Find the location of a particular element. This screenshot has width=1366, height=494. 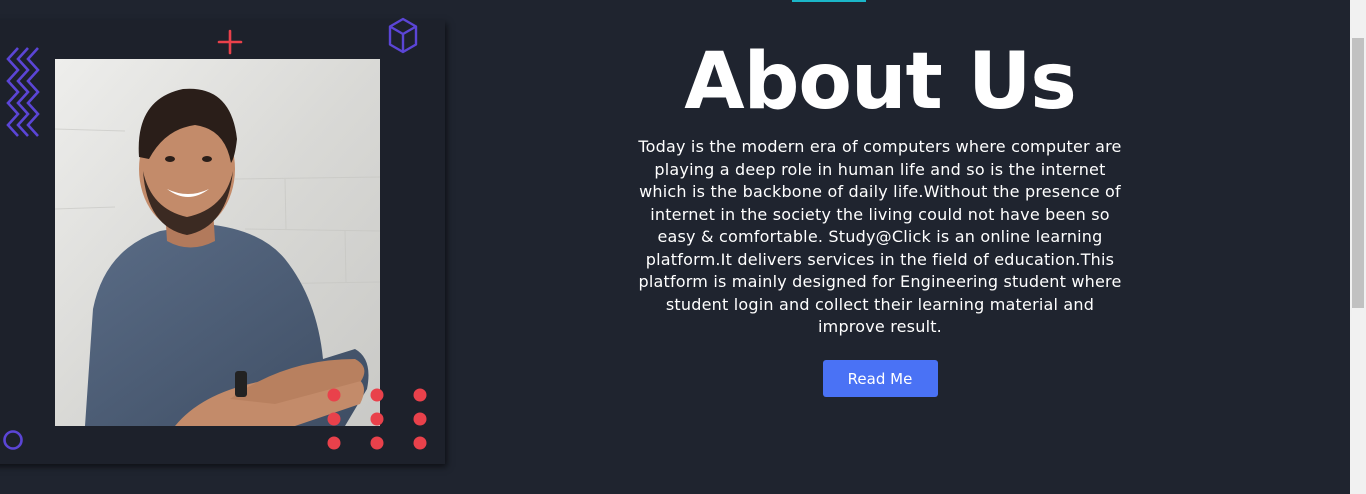

dot-grid-icon is located at coordinates (377, 419).